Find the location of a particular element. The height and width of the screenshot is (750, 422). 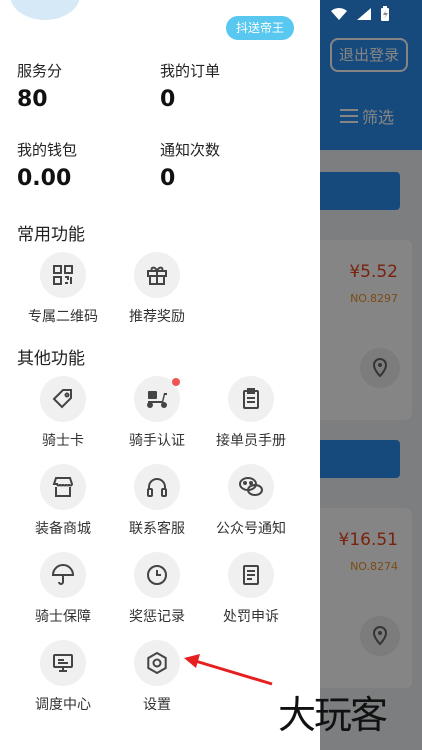

tile-knight-card: 骑士卡 is located at coordinates (63, 413).